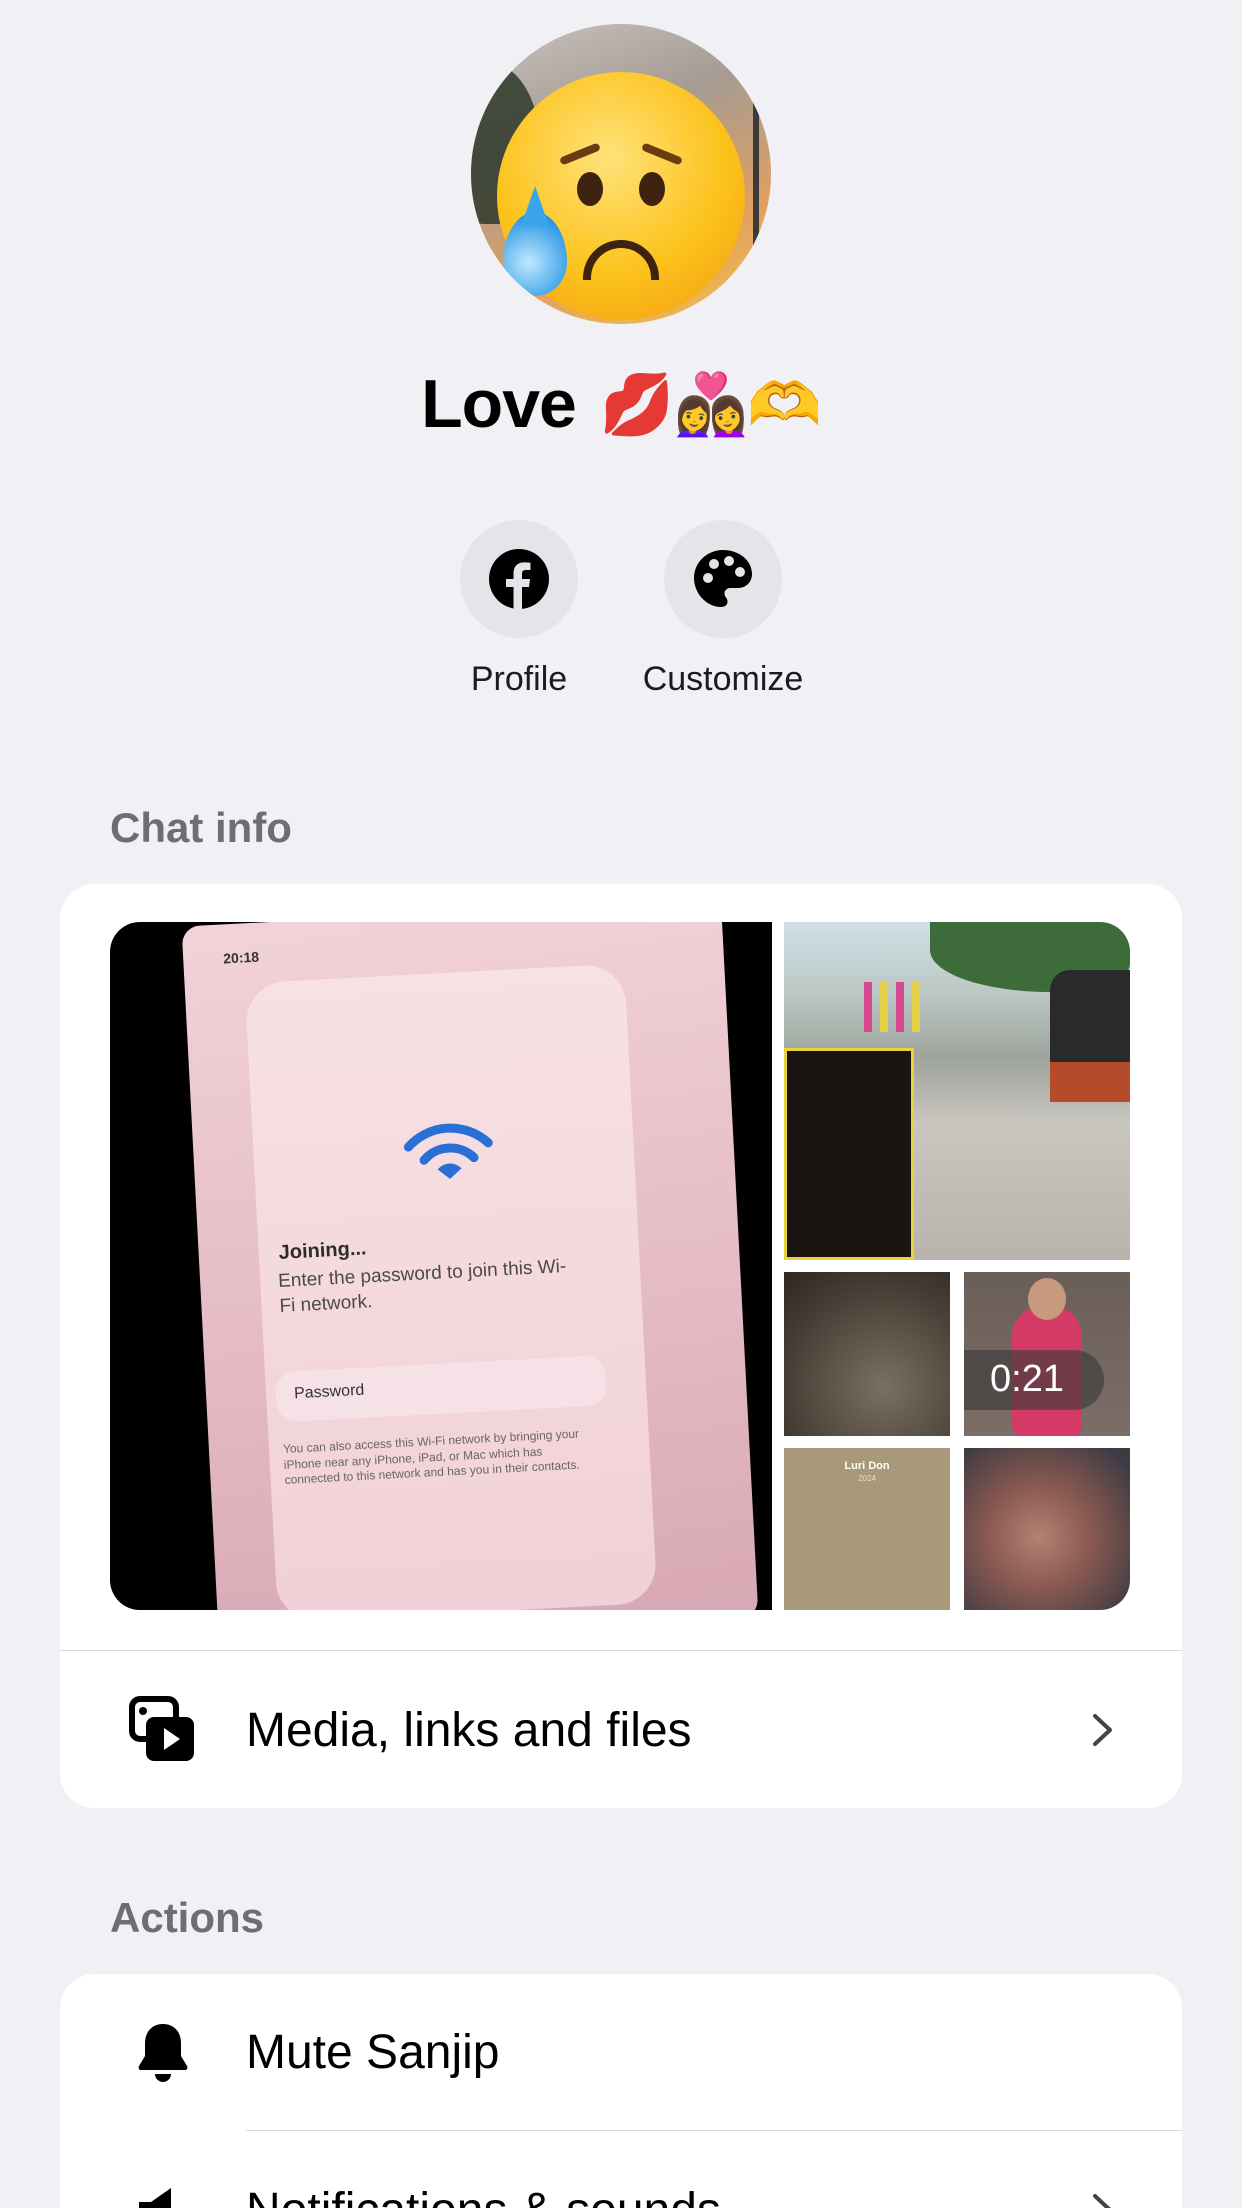 The image size is (1242, 2208). I want to click on mute-label: Mute Sanjip, so click(373, 2052).